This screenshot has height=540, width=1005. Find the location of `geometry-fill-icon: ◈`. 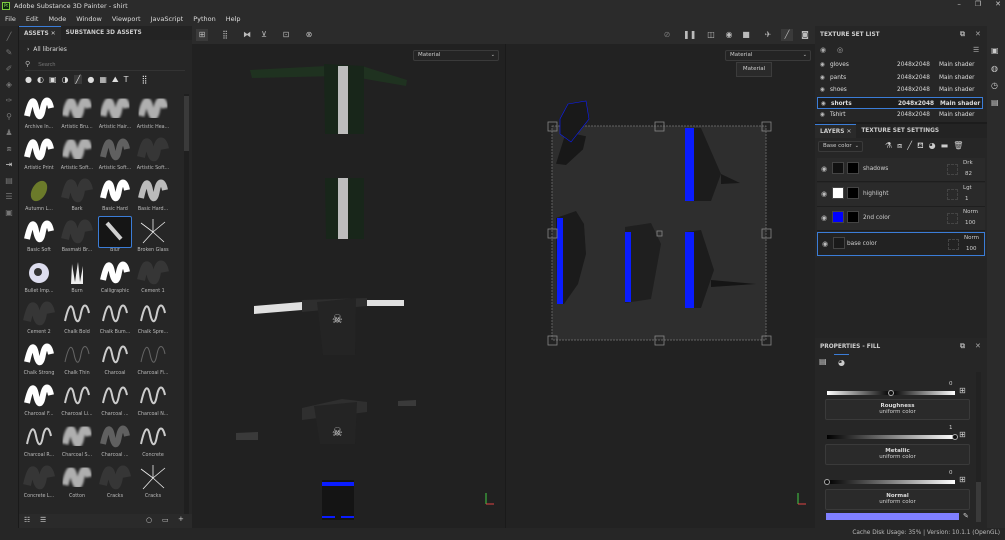

geometry-fill-icon: ◈ is located at coordinates (9, 85).